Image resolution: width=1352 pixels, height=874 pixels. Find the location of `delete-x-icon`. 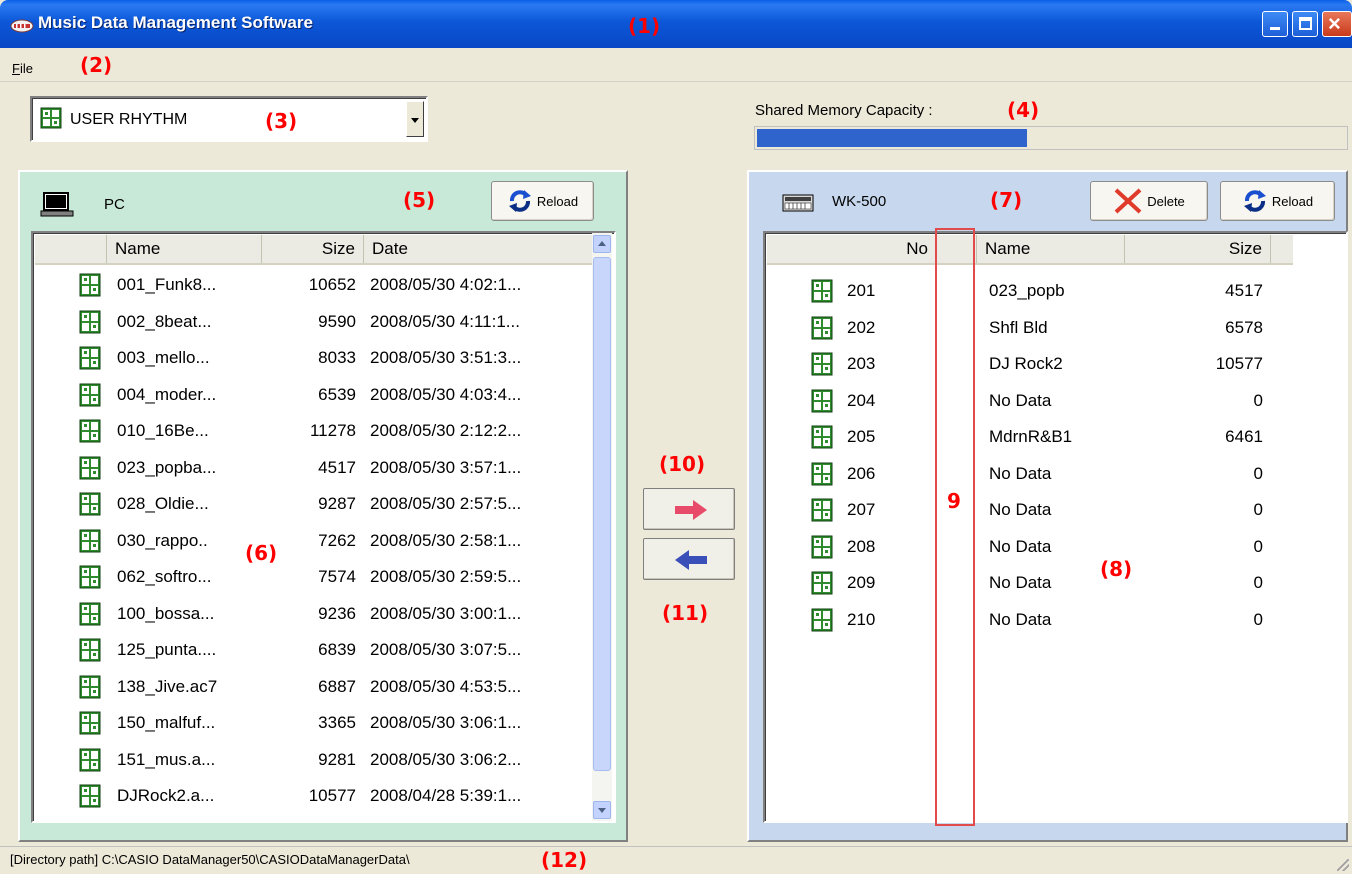

delete-x-icon is located at coordinates (1128, 201).